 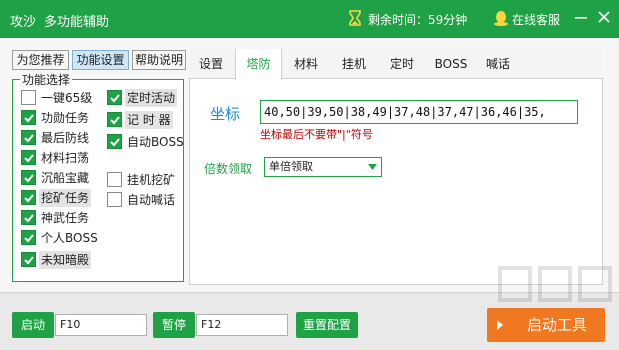 What do you see at coordinates (225, 114) in the screenshot?
I see `coord-label: 坐标` at bounding box center [225, 114].